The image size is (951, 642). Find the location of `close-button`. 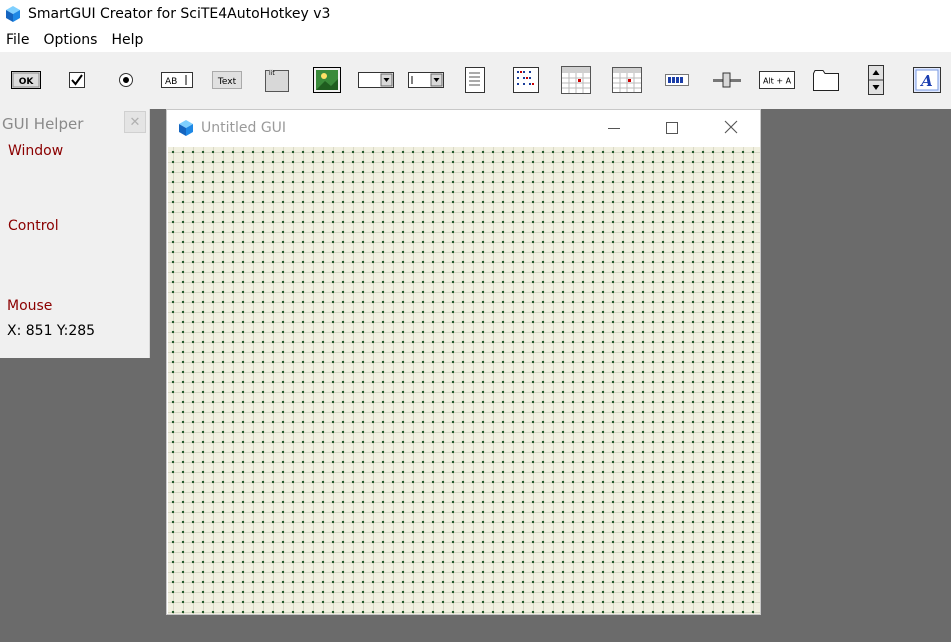

close-button is located at coordinates (731, 128).